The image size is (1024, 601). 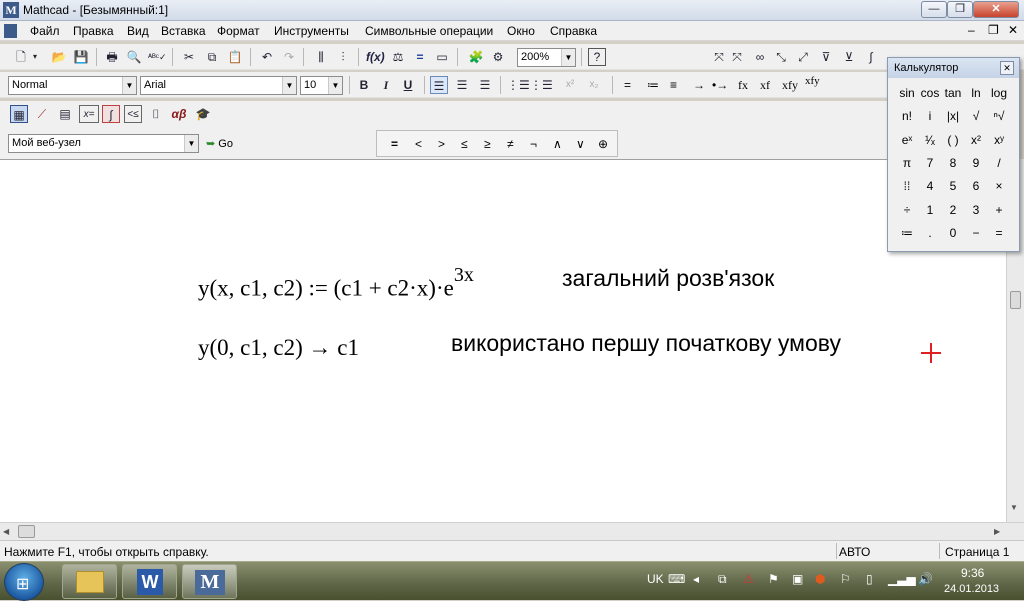 I want to click on align-right-icon: ☰, so click(x=485, y=85).